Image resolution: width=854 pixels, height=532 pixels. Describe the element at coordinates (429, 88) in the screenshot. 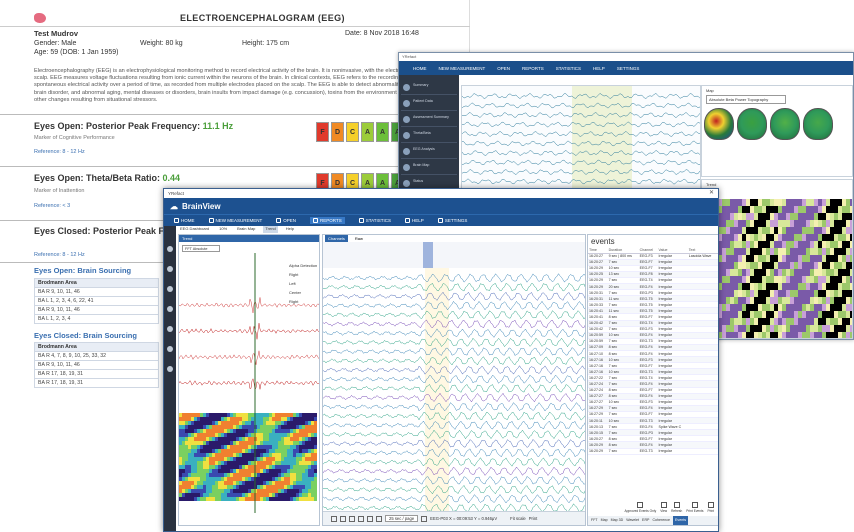

I see `sidebar-item: Summary` at that location.